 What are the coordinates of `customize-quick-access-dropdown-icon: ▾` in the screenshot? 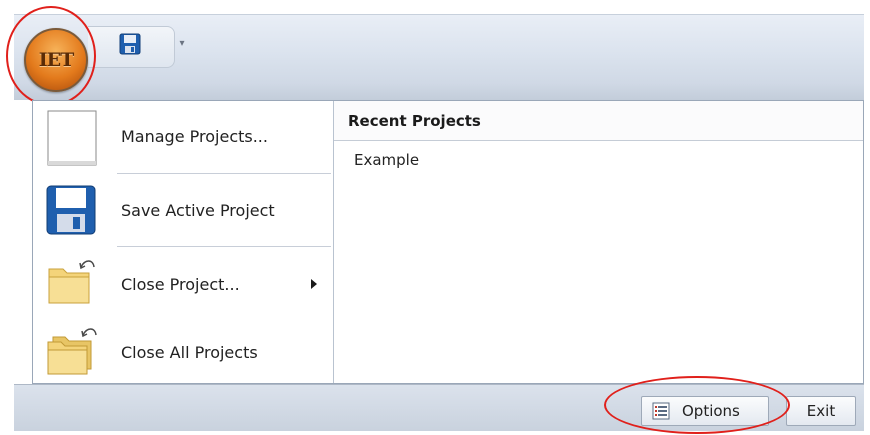 It's located at (182, 44).